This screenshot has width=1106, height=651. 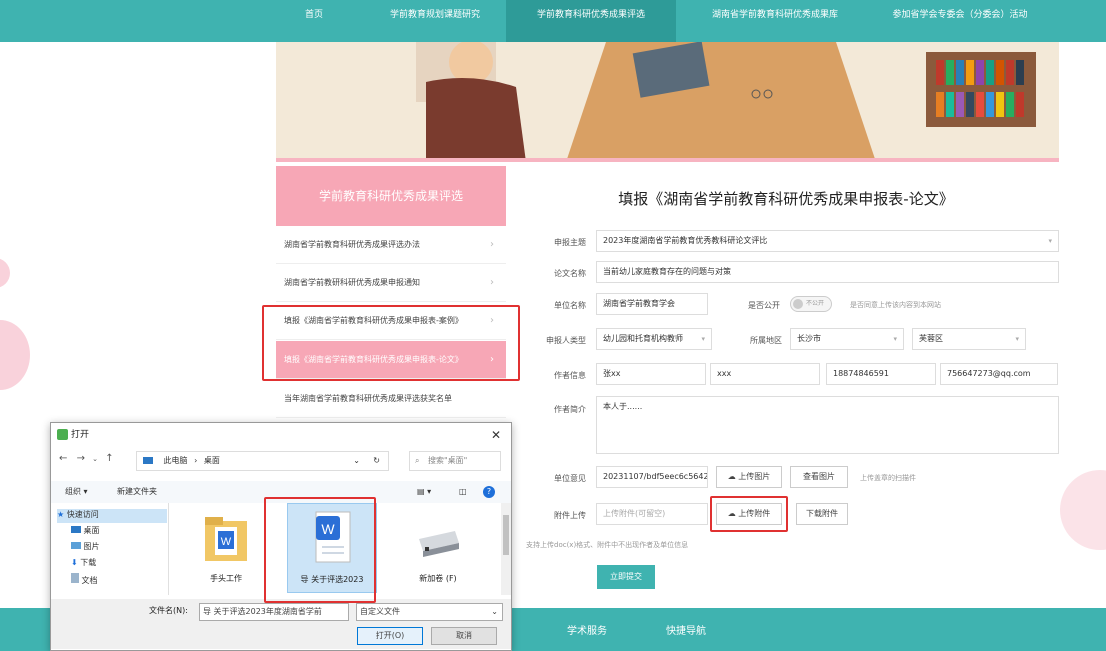 I want to click on author-name-input: 张xx, so click(x=651, y=374).